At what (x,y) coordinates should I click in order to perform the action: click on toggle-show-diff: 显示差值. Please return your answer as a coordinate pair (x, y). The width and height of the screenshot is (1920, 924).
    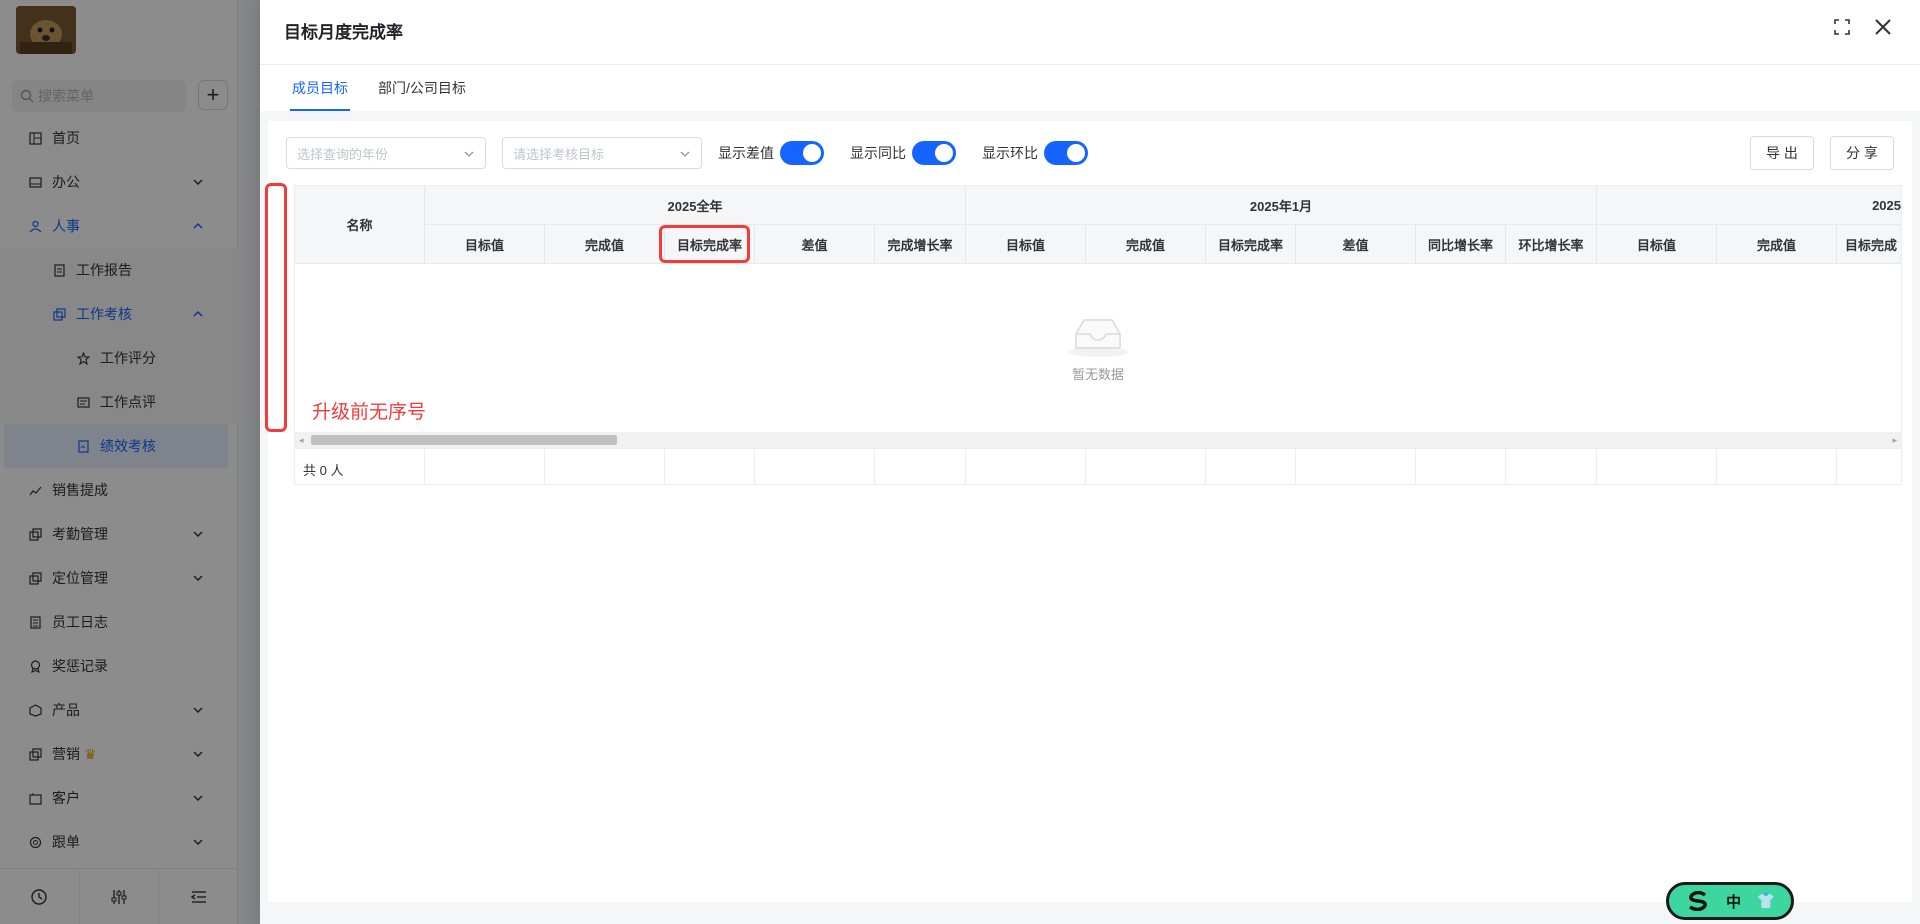
    Looking at the image, I should click on (771, 153).